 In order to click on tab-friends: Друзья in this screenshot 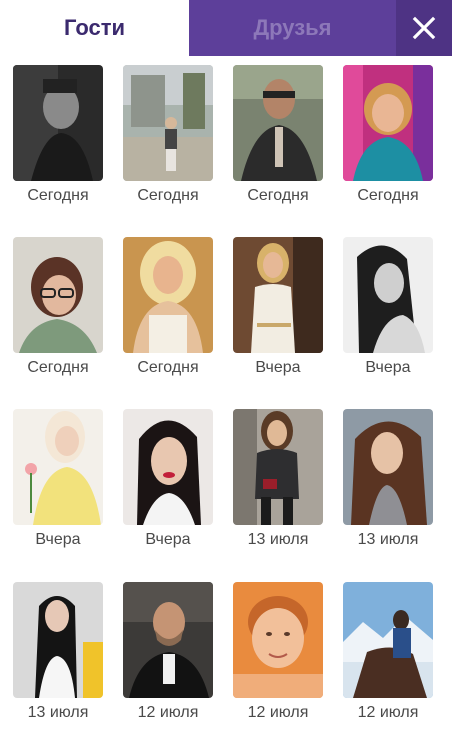, I will do `click(292, 28)`.